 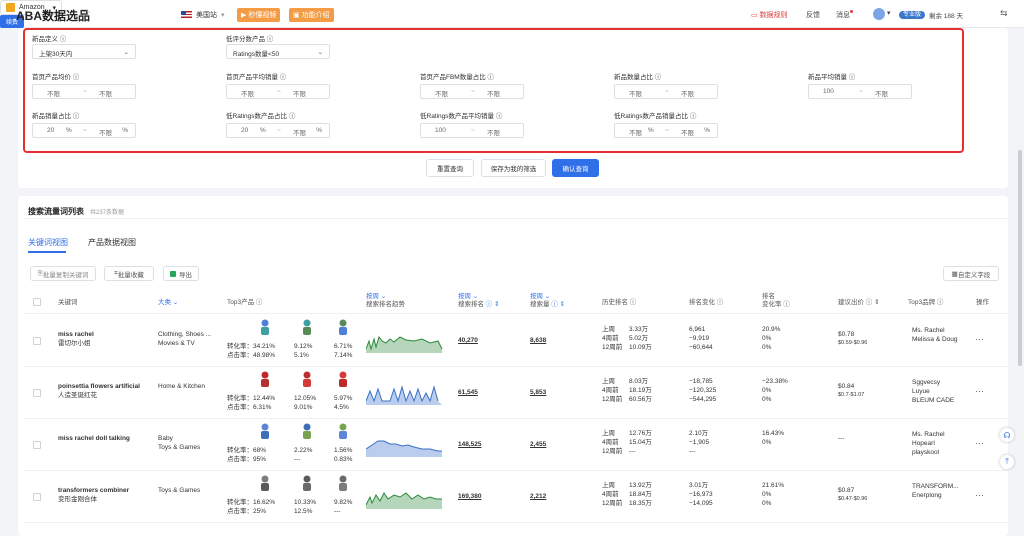 I want to click on save-filter-button: 保存为我的筛选, so click(x=513, y=168).